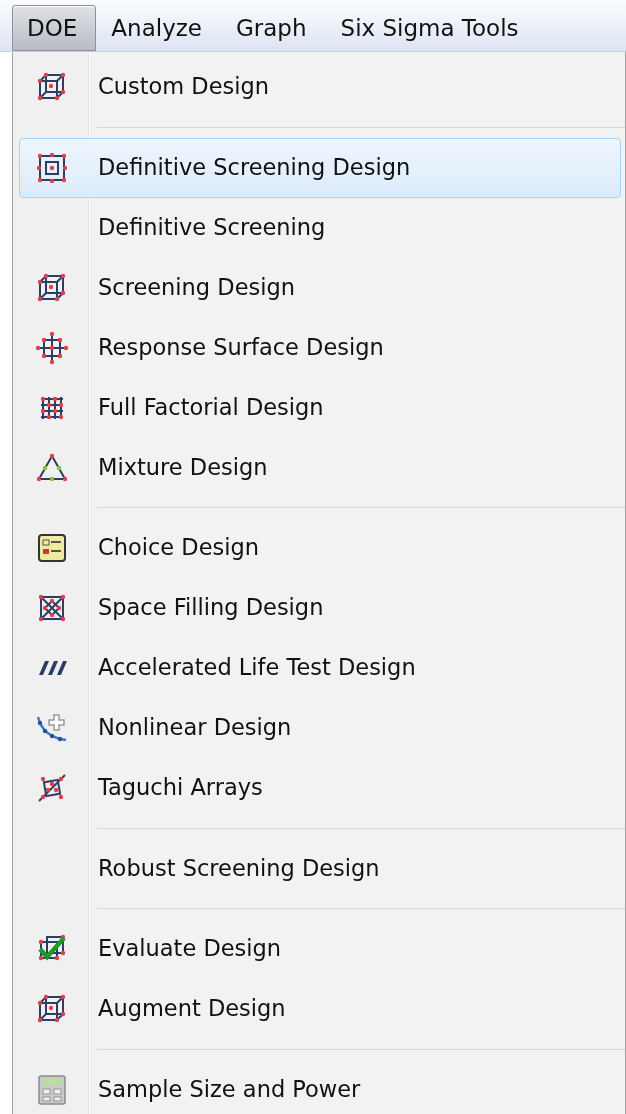 The height and width of the screenshot is (1114, 626). What do you see at coordinates (52, 548) in the screenshot?
I see `document-icon` at bounding box center [52, 548].